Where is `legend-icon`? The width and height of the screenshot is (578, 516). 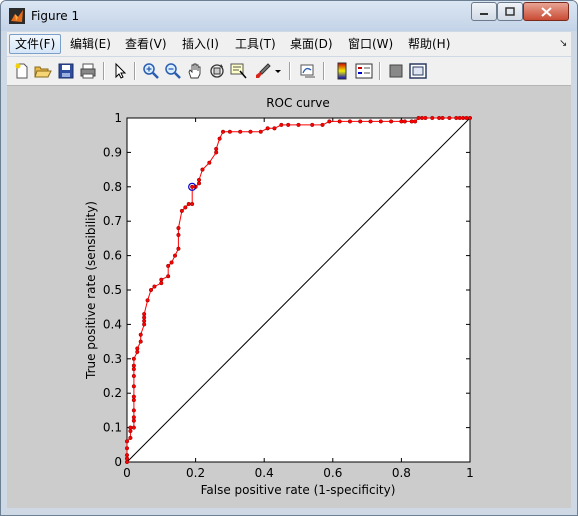 legend-icon is located at coordinates (364, 71).